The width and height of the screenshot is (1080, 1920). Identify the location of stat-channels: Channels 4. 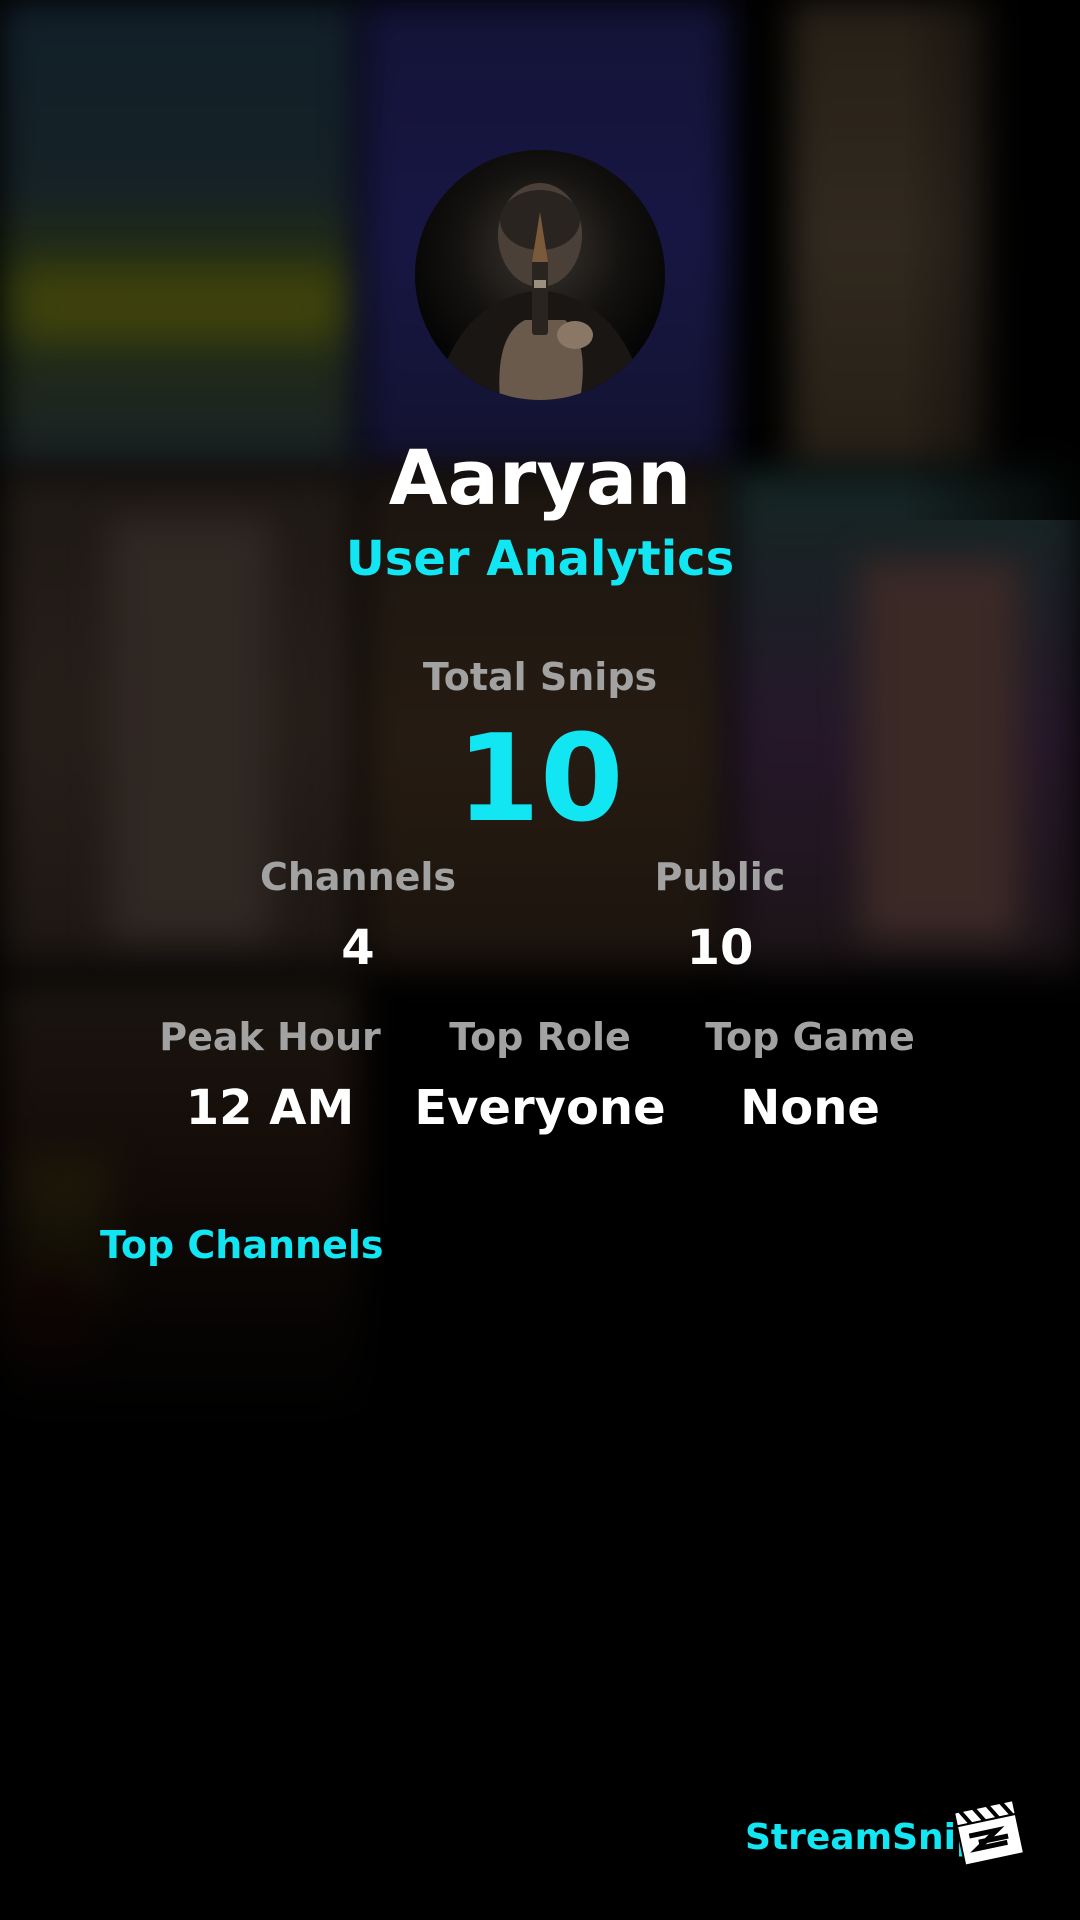
(358, 915).